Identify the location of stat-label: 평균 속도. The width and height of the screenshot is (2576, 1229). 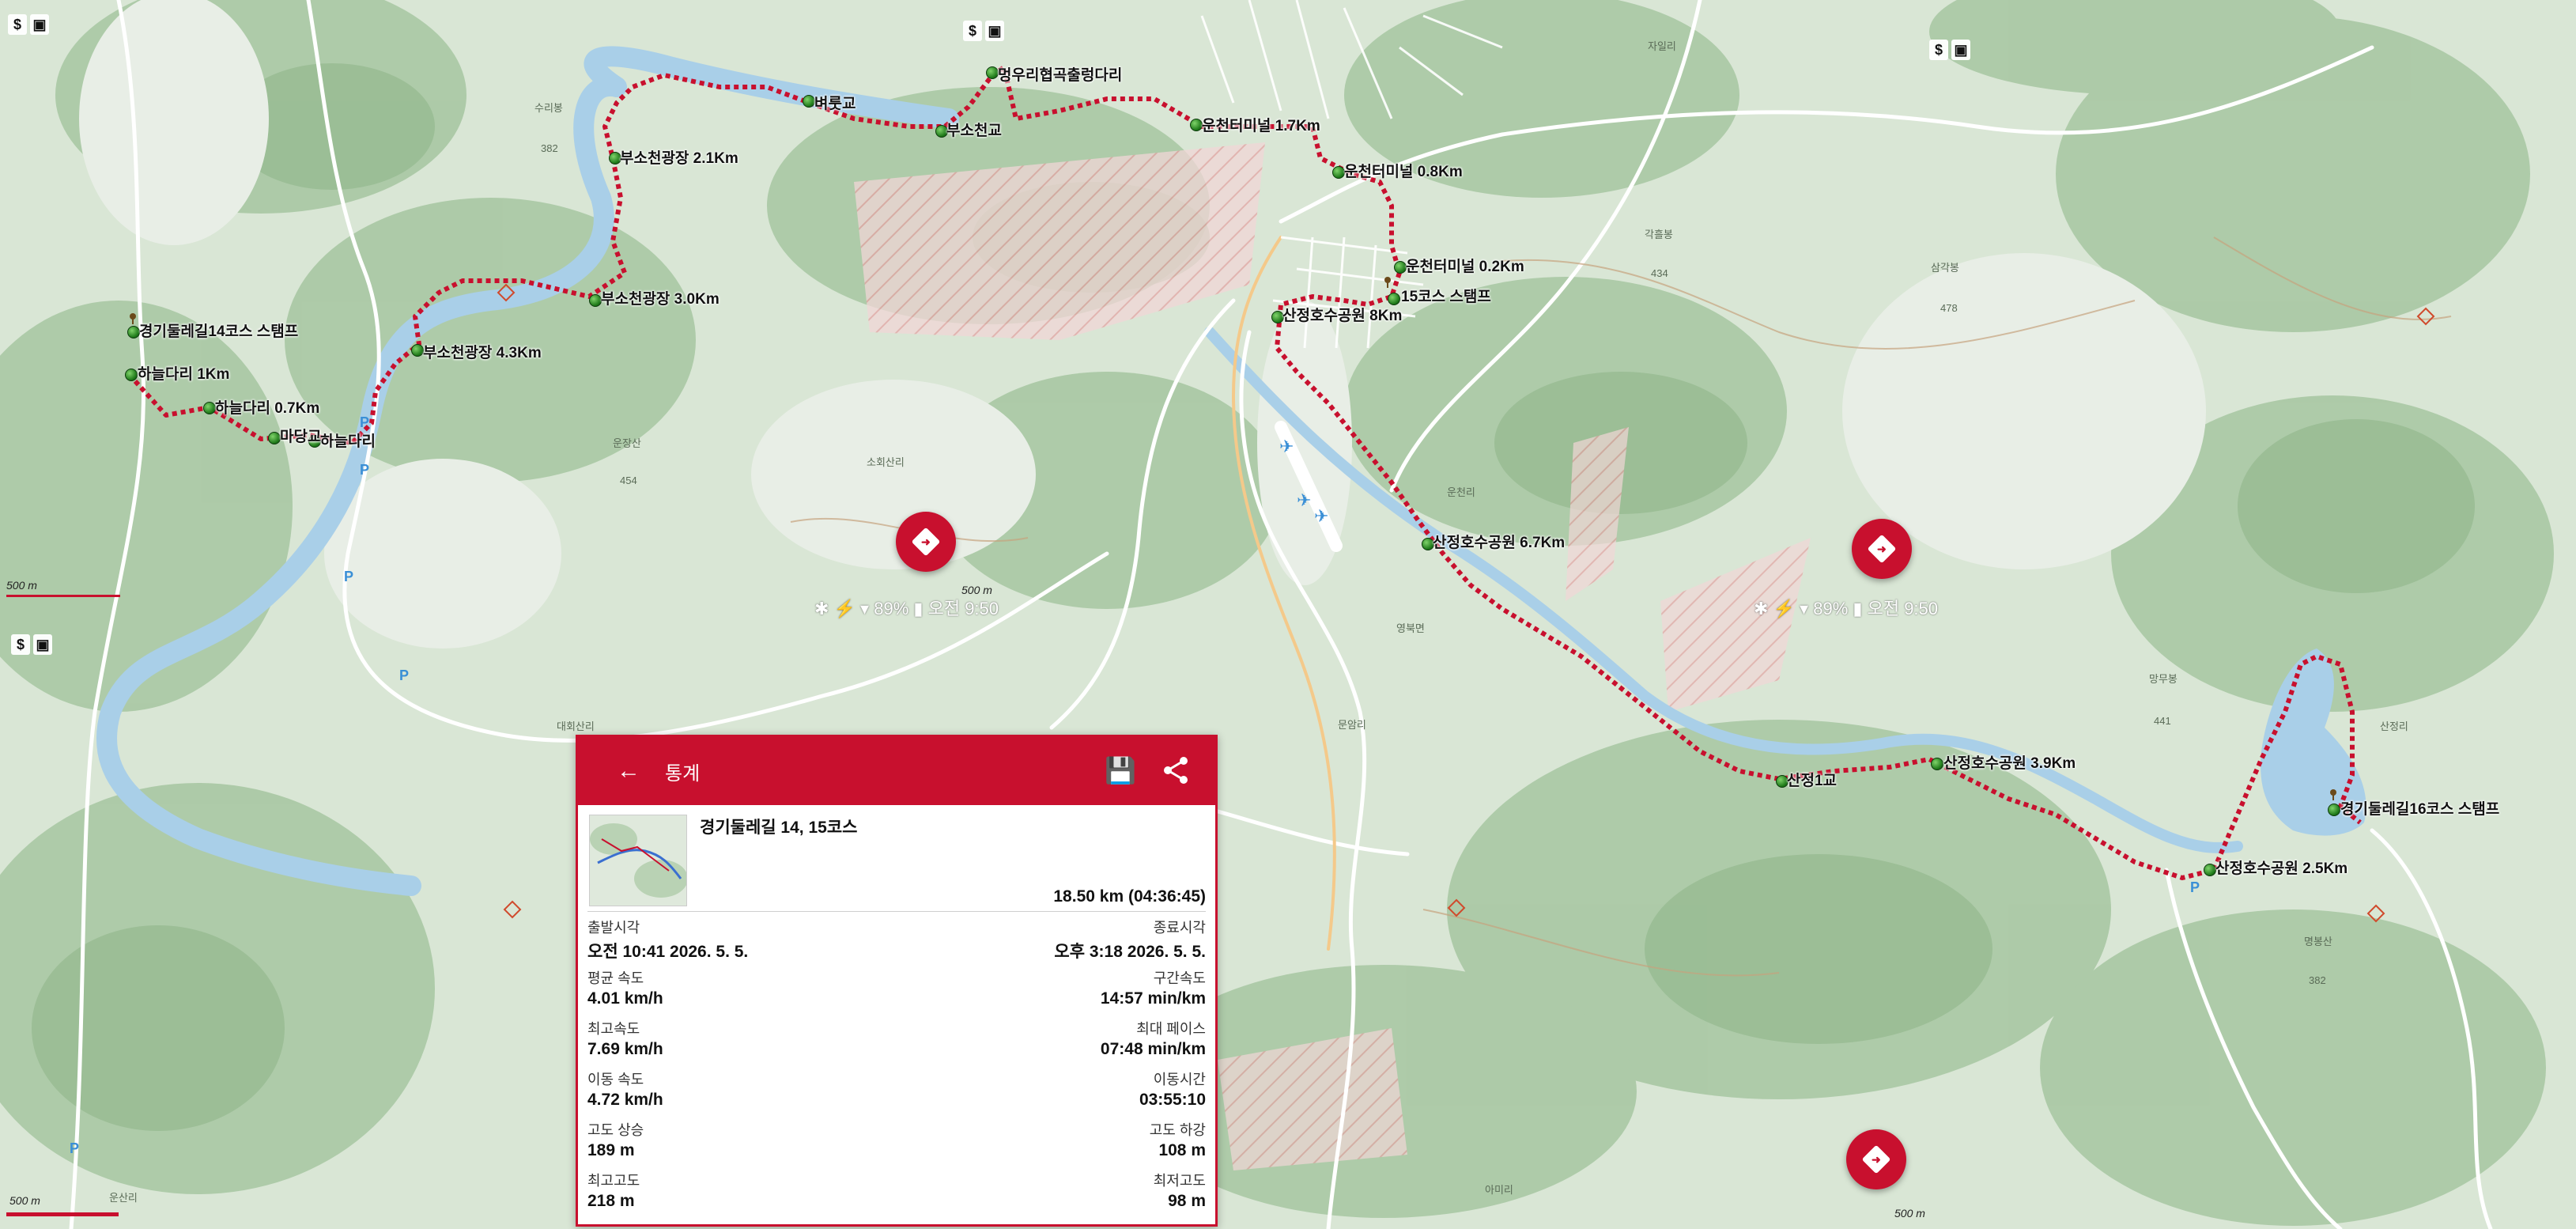
(615, 978).